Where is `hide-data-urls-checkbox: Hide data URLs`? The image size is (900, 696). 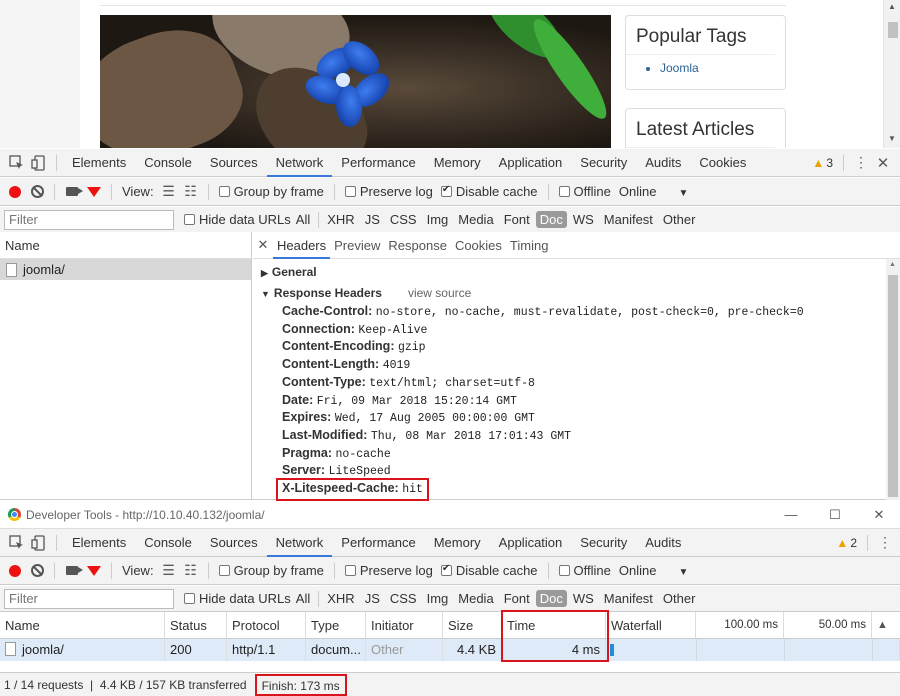
hide-data-urls-checkbox: Hide data URLs is located at coordinates (237, 219).